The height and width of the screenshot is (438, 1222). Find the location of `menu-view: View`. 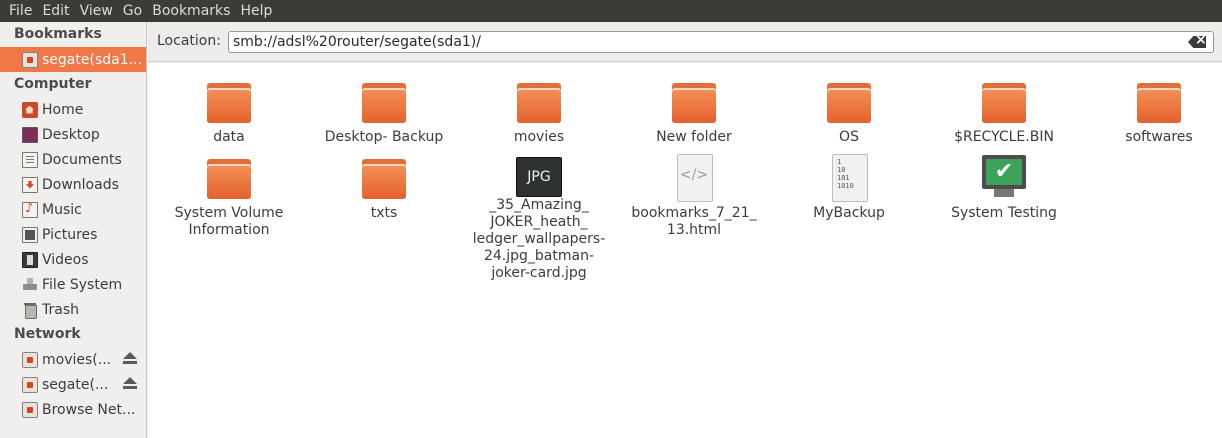

menu-view: View is located at coordinates (96, 11).